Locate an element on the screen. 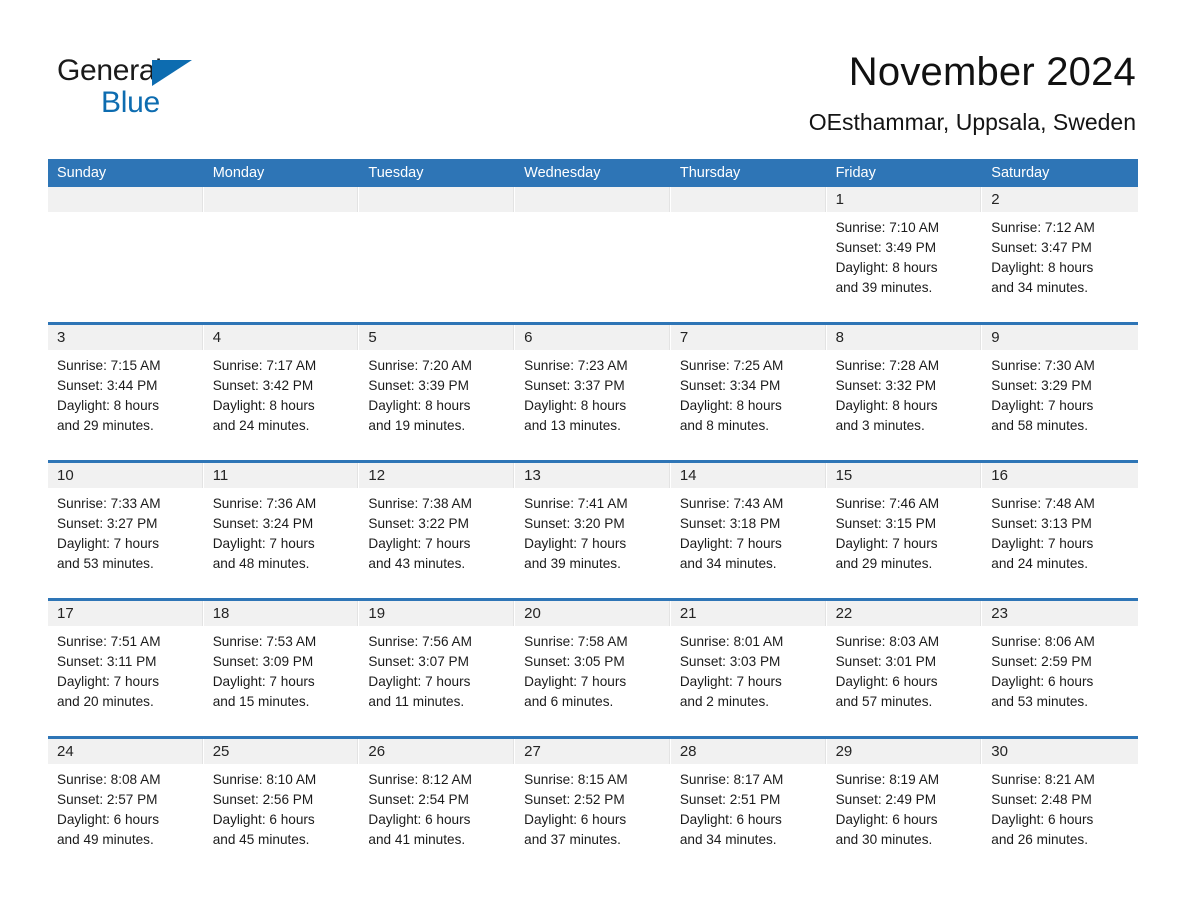 Image resolution: width=1188 pixels, height=918 pixels. day-detail-line: Sunset: 3:03 PM is located at coordinates (730, 661).